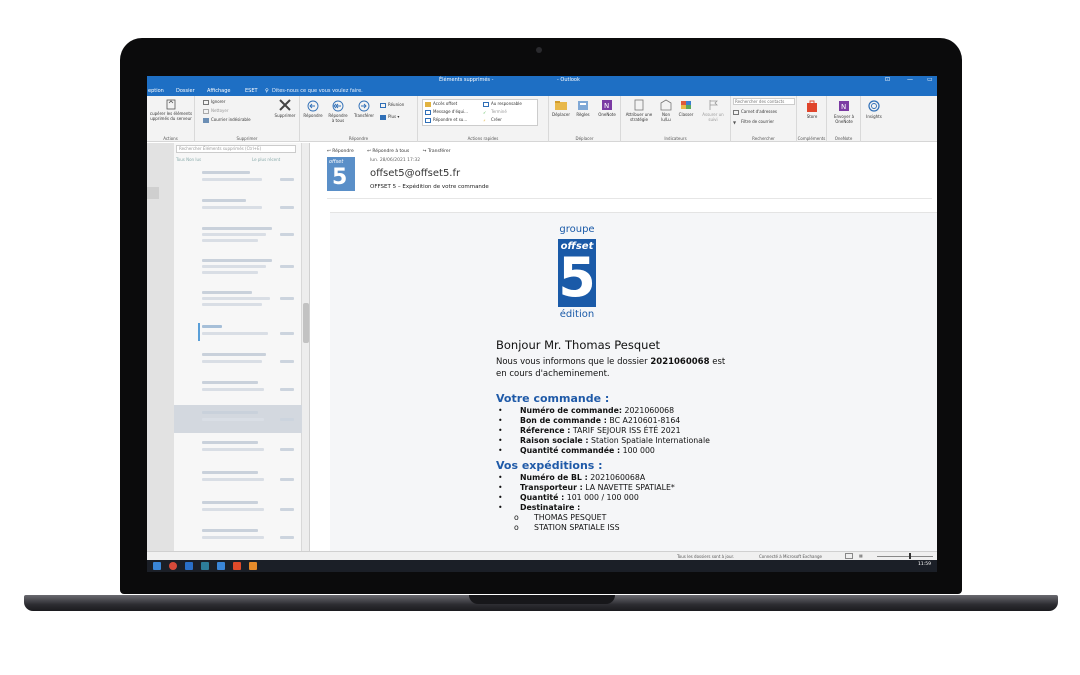 The image size is (1080, 675). I want to click on scrollbar-thumb, so click(306, 323).